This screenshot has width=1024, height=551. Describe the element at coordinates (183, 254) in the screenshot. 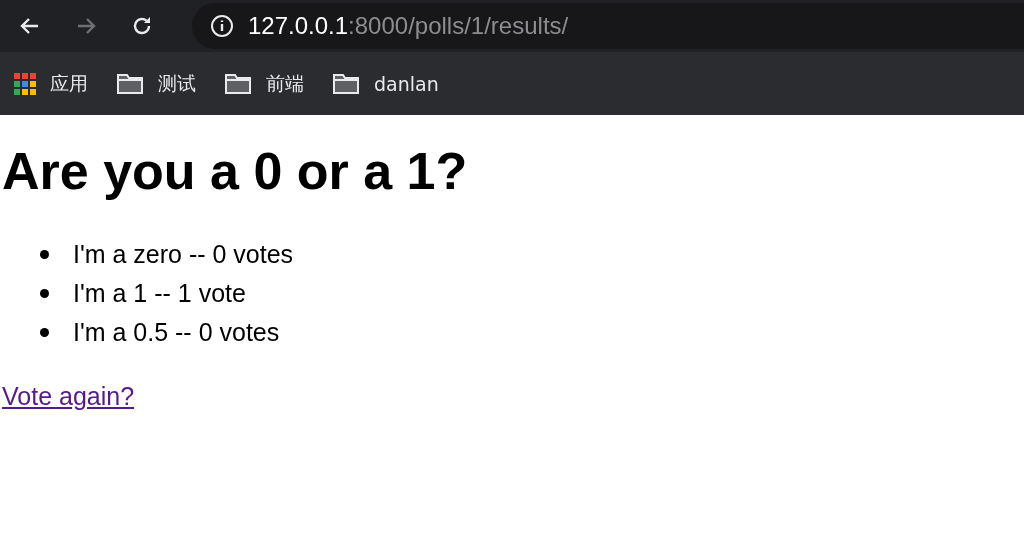

I see `result-text: I'm a zero -- 0 votes` at that location.